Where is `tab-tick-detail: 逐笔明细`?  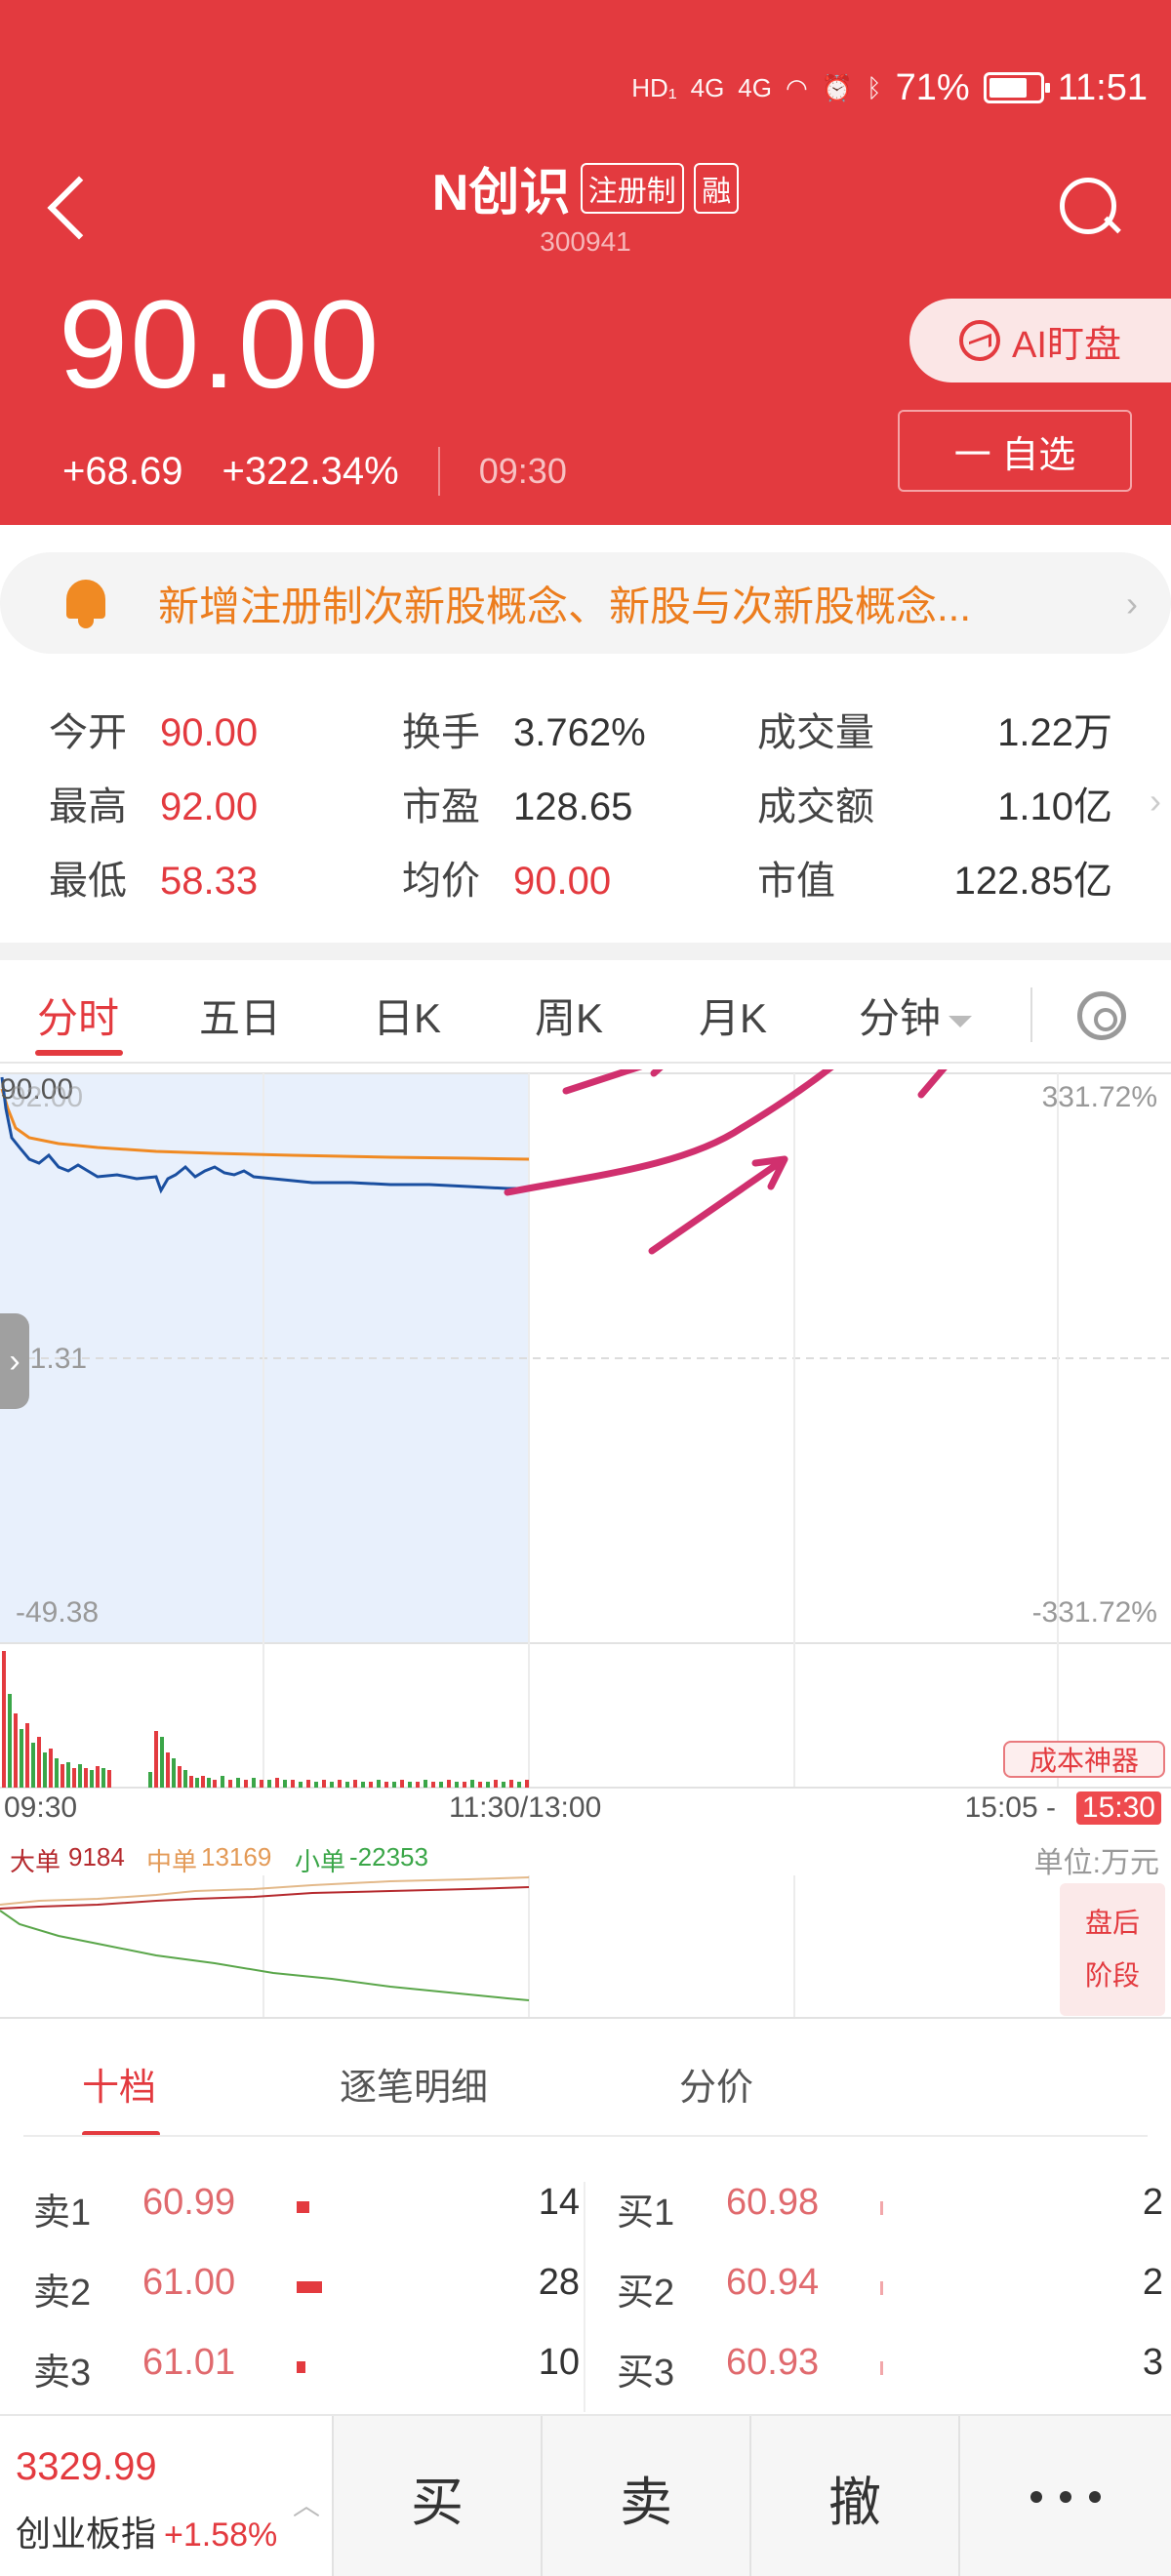
tab-tick-detail: 逐笔明细 is located at coordinates (414, 2084).